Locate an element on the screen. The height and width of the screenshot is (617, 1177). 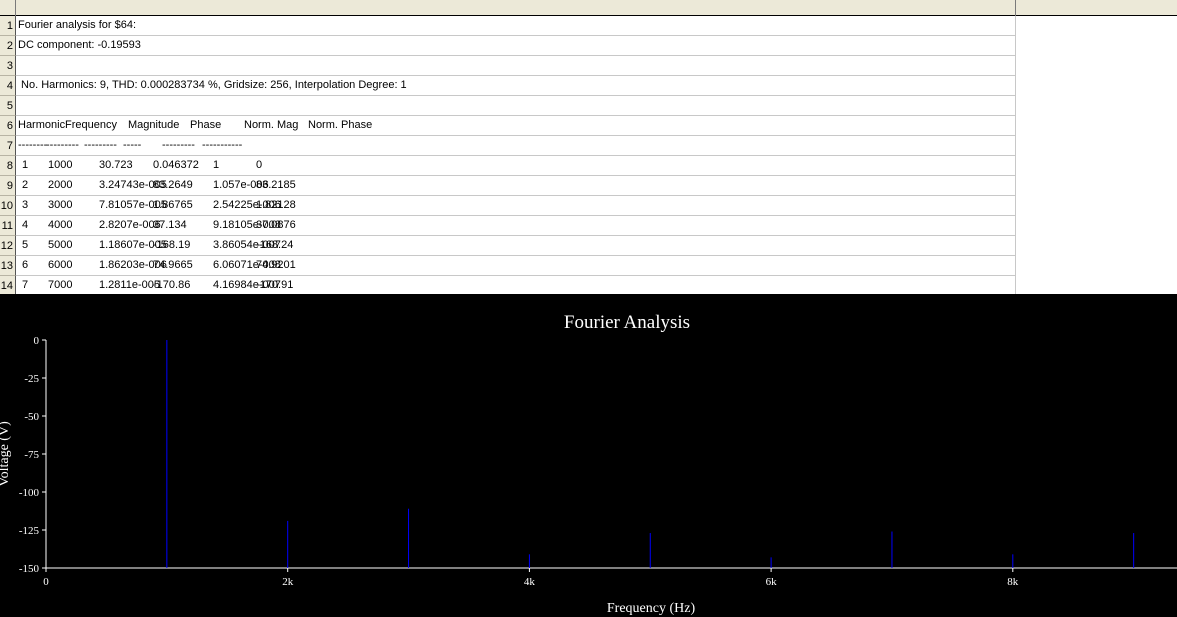
cell-text: Norm. Phase is located at coordinates (340, 125).